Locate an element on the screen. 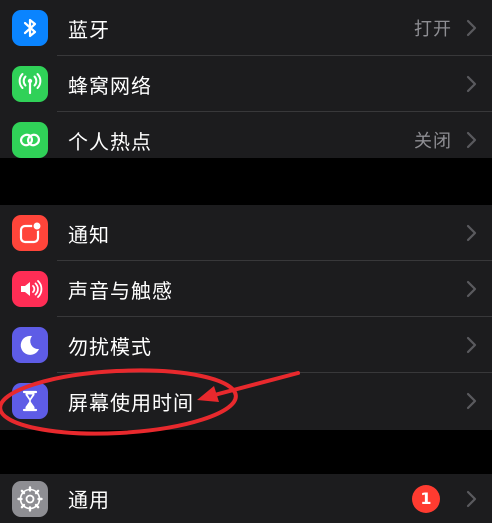  hourglass-icon is located at coordinates (30, 401).